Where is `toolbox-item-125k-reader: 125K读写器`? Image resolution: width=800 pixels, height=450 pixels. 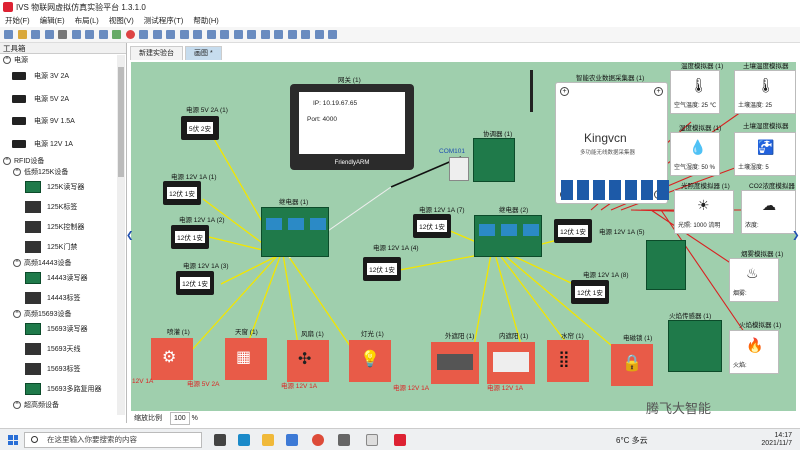 toolbox-item-125k-reader: 125K读写器 is located at coordinates (68, 187).